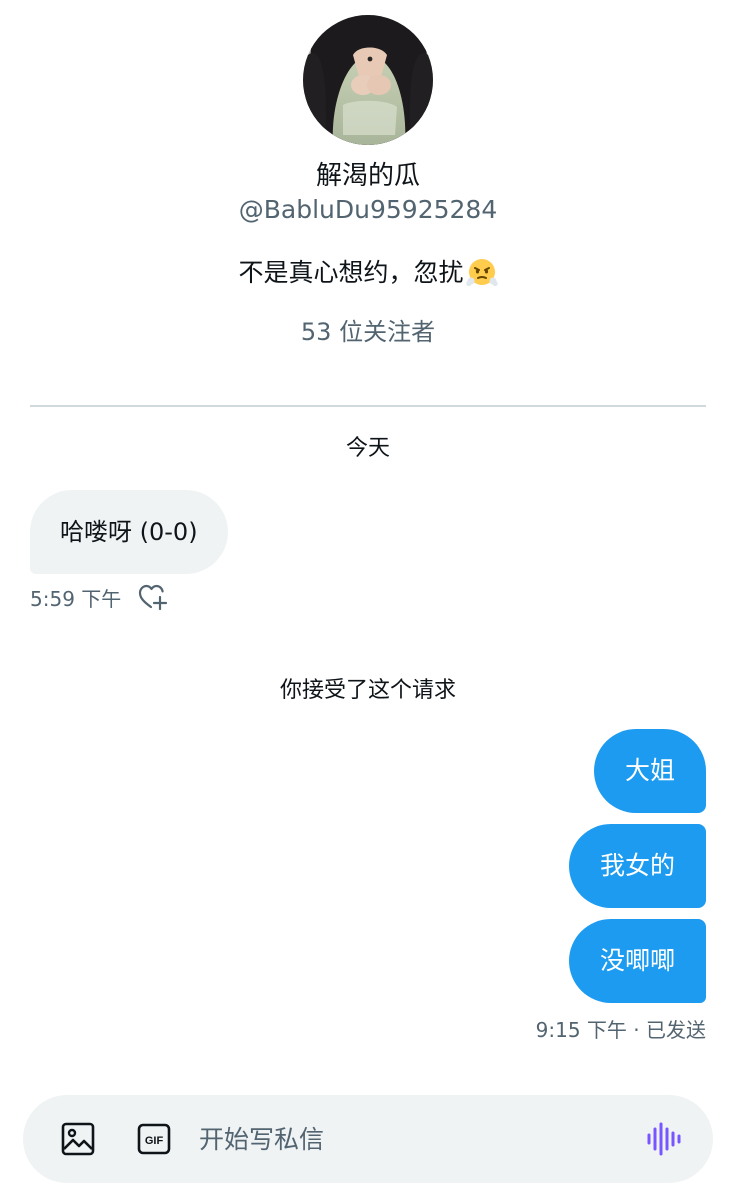 This screenshot has height=1200, width=736. What do you see at coordinates (620, 1030) in the screenshot?
I see `outgoing-message-status: 9:15 下午 · 已发送` at bounding box center [620, 1030].